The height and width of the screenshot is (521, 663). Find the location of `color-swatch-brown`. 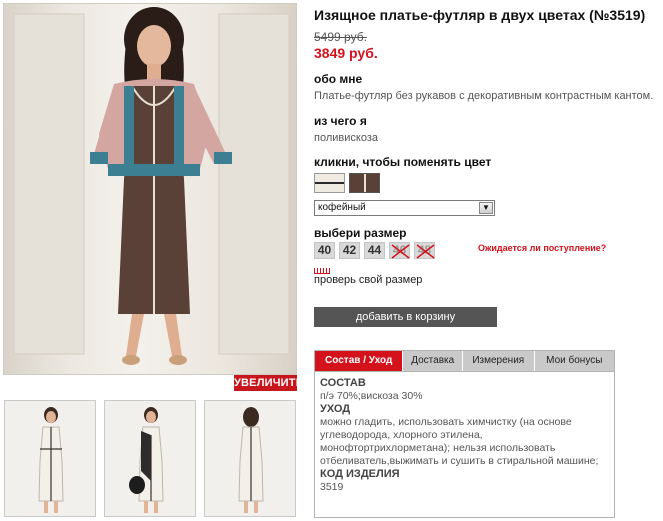

color-swatch-brown is located at coordinates (364, 183).